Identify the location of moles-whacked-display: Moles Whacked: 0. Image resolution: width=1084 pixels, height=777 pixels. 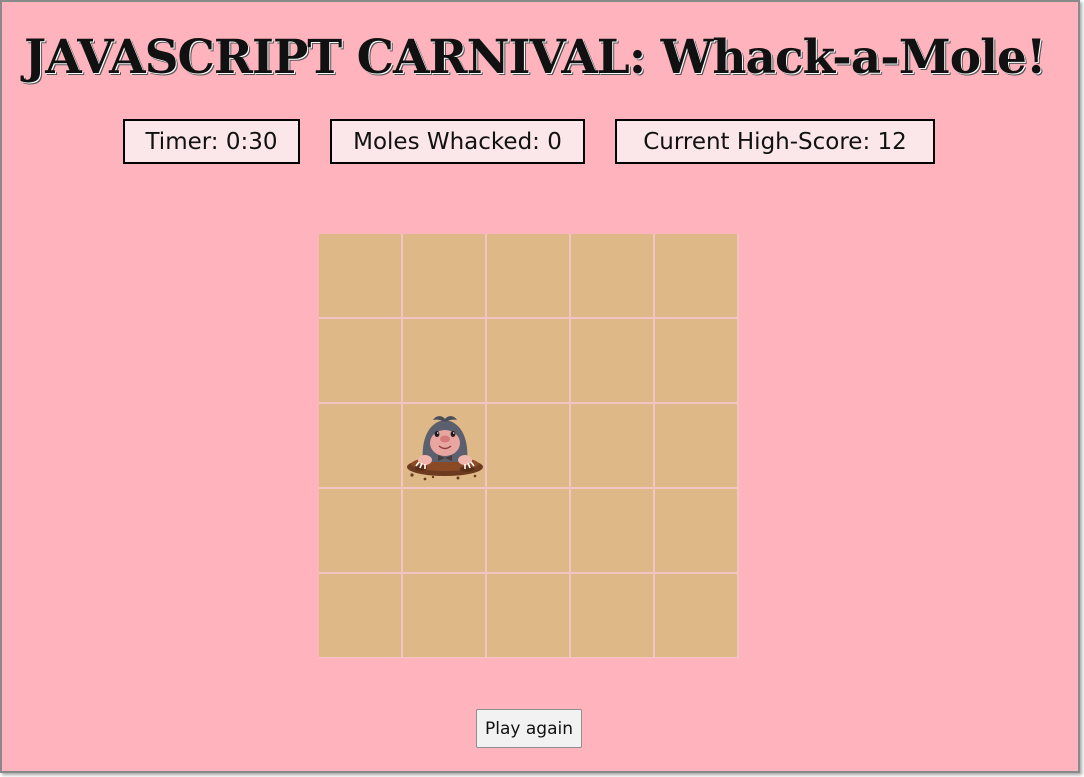
(457, 141).